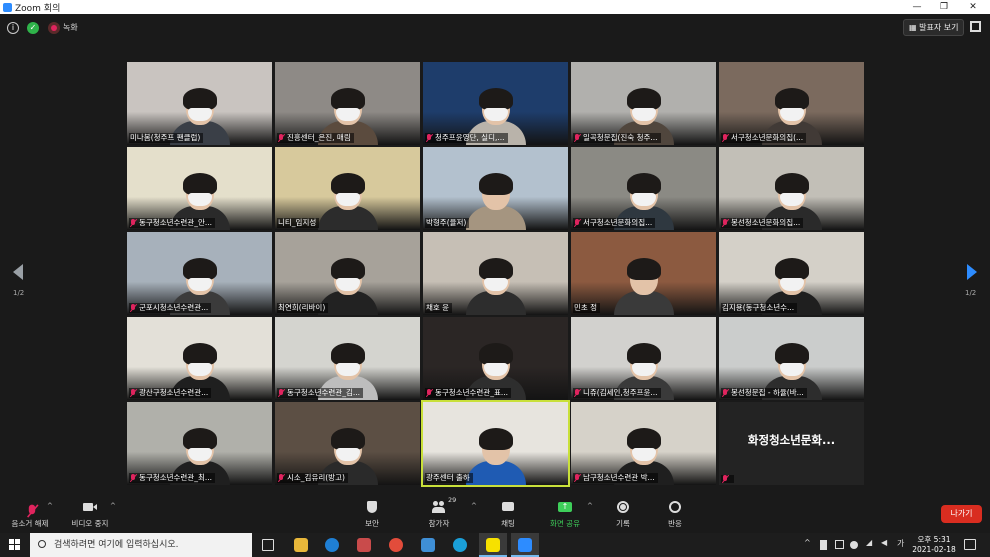 This screenshot has height=557, width=990. I want to click on audio-options-caret-icon: ^, so click(50, 506).